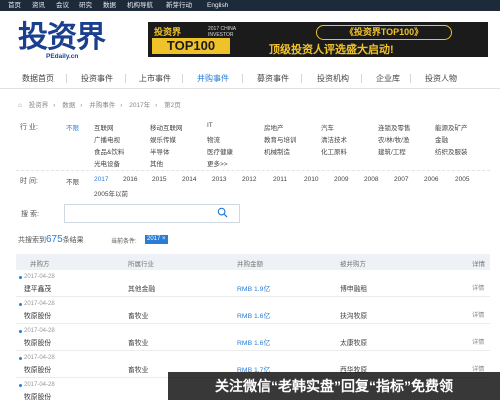  Describe the element at coordinates (327, 127) in the screenshot. I see `industry-option: 汽车` at that location.